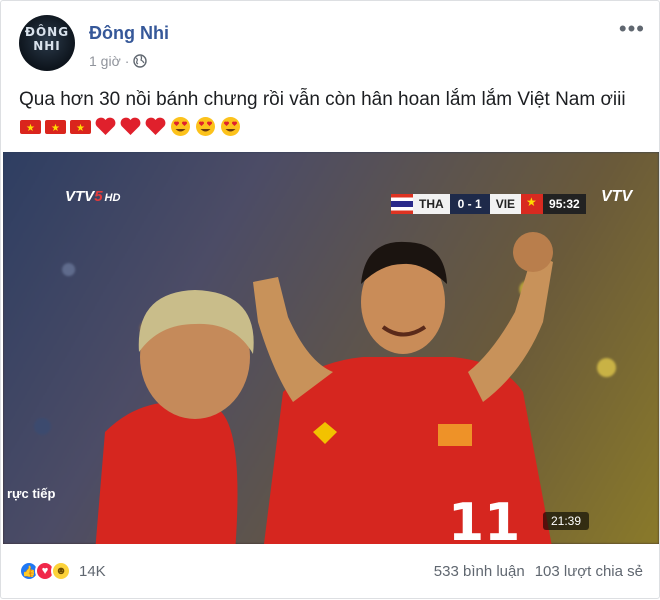 The width and height of the screenshot is (660, 600). I want to click on author-name: Đông Nhi, so click(129, 33).